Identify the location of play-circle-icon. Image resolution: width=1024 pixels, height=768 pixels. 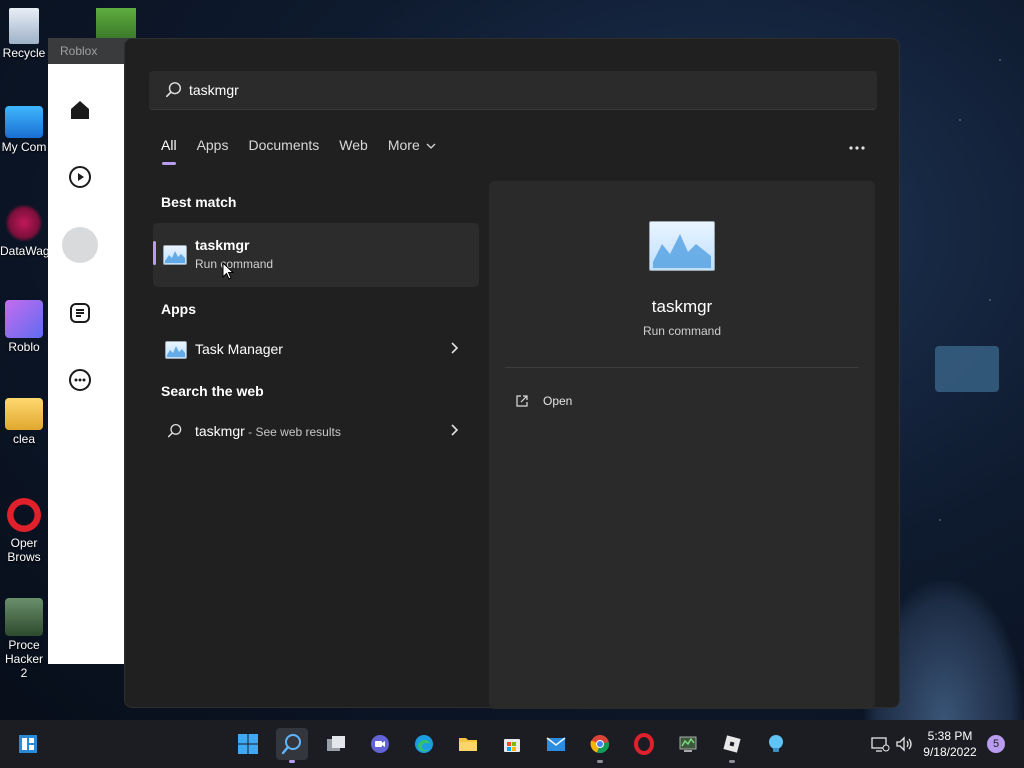
(80, 177).